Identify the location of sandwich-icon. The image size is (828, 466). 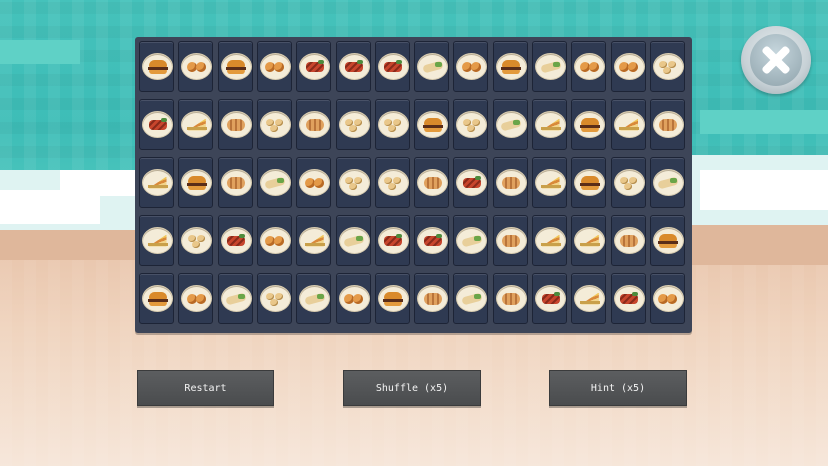
(629, 125).